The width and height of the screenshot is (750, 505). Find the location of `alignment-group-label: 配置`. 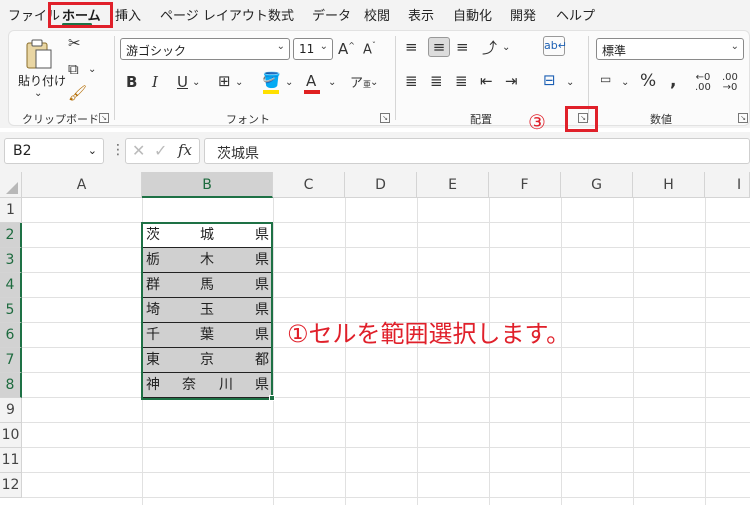

alignment-group-label: 配置 is located at coordinates (481, 119).